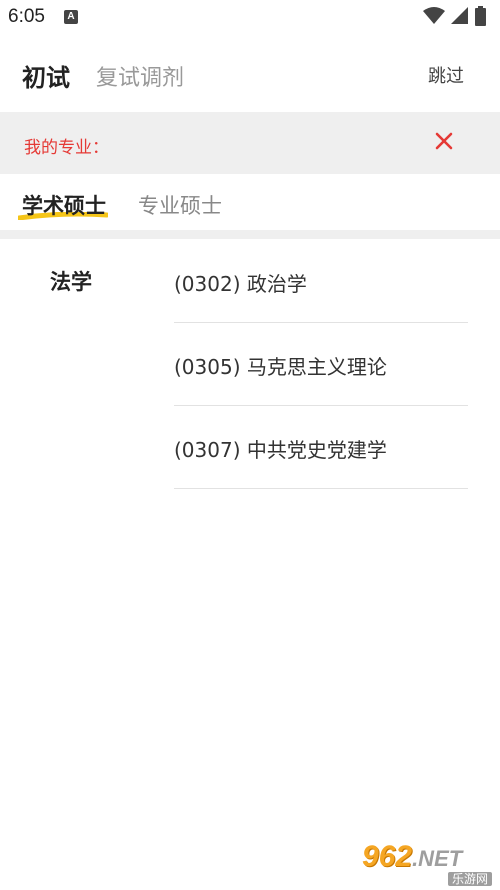  Describe the element at coordinates (434, 15) in the screenshot. I see `wifi-icon` at that location.